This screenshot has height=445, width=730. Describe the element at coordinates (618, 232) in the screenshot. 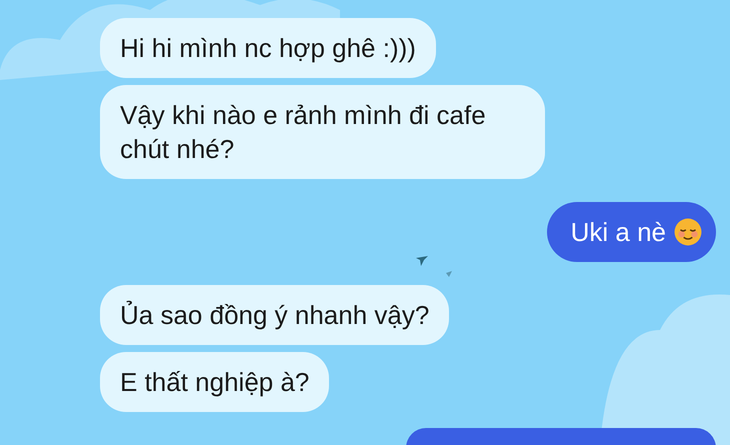

I see `message-text: Uki a nè` at that location.